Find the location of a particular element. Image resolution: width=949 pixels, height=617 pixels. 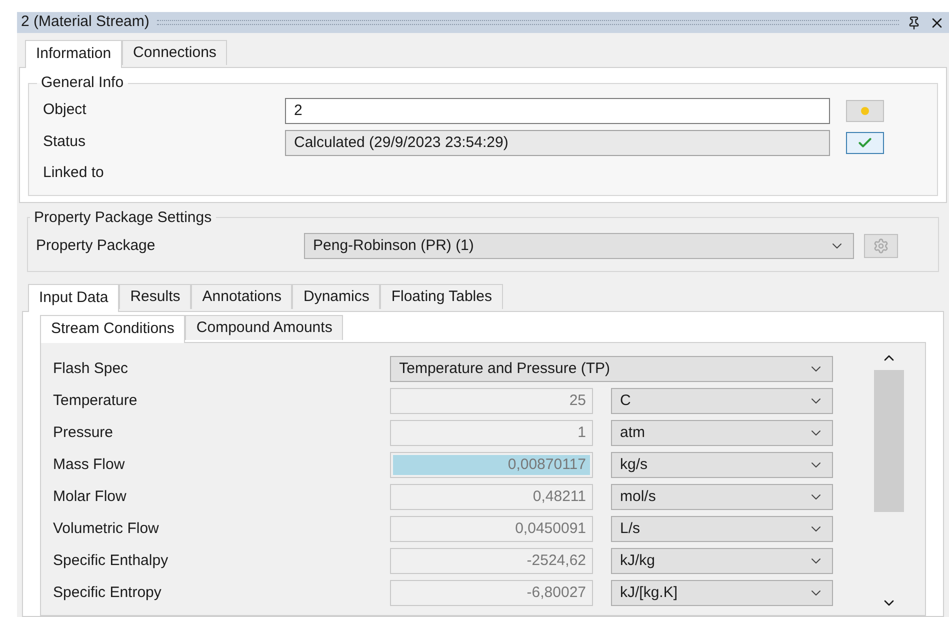

value-field: 0,48211 is located at coordinates (491, 497).